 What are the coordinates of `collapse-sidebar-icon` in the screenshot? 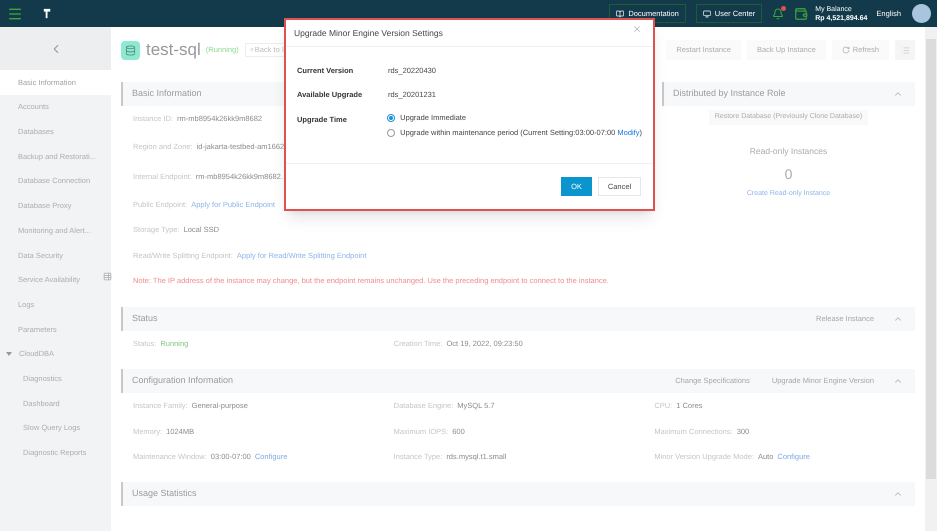 It's located at (107, 276).